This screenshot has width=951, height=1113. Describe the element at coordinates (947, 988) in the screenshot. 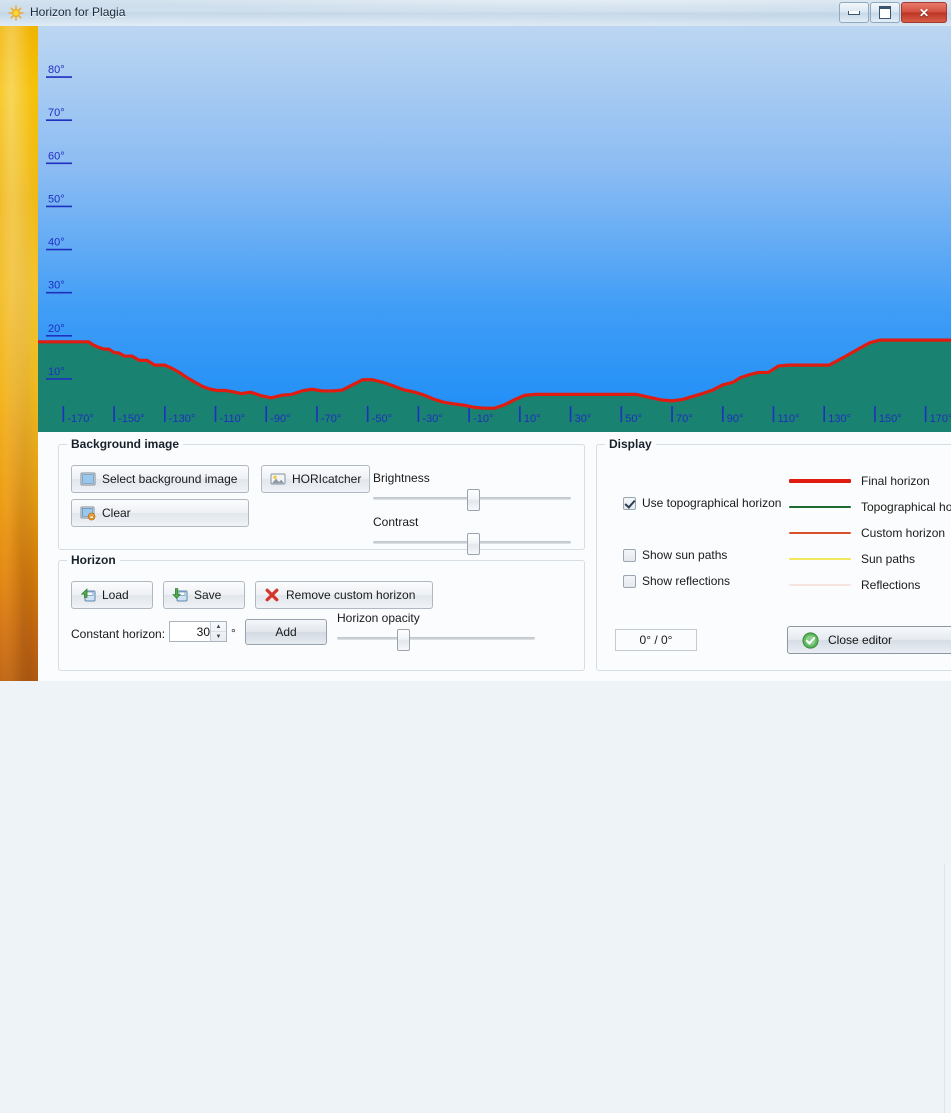

I see `panel-scrollbar` at that location.